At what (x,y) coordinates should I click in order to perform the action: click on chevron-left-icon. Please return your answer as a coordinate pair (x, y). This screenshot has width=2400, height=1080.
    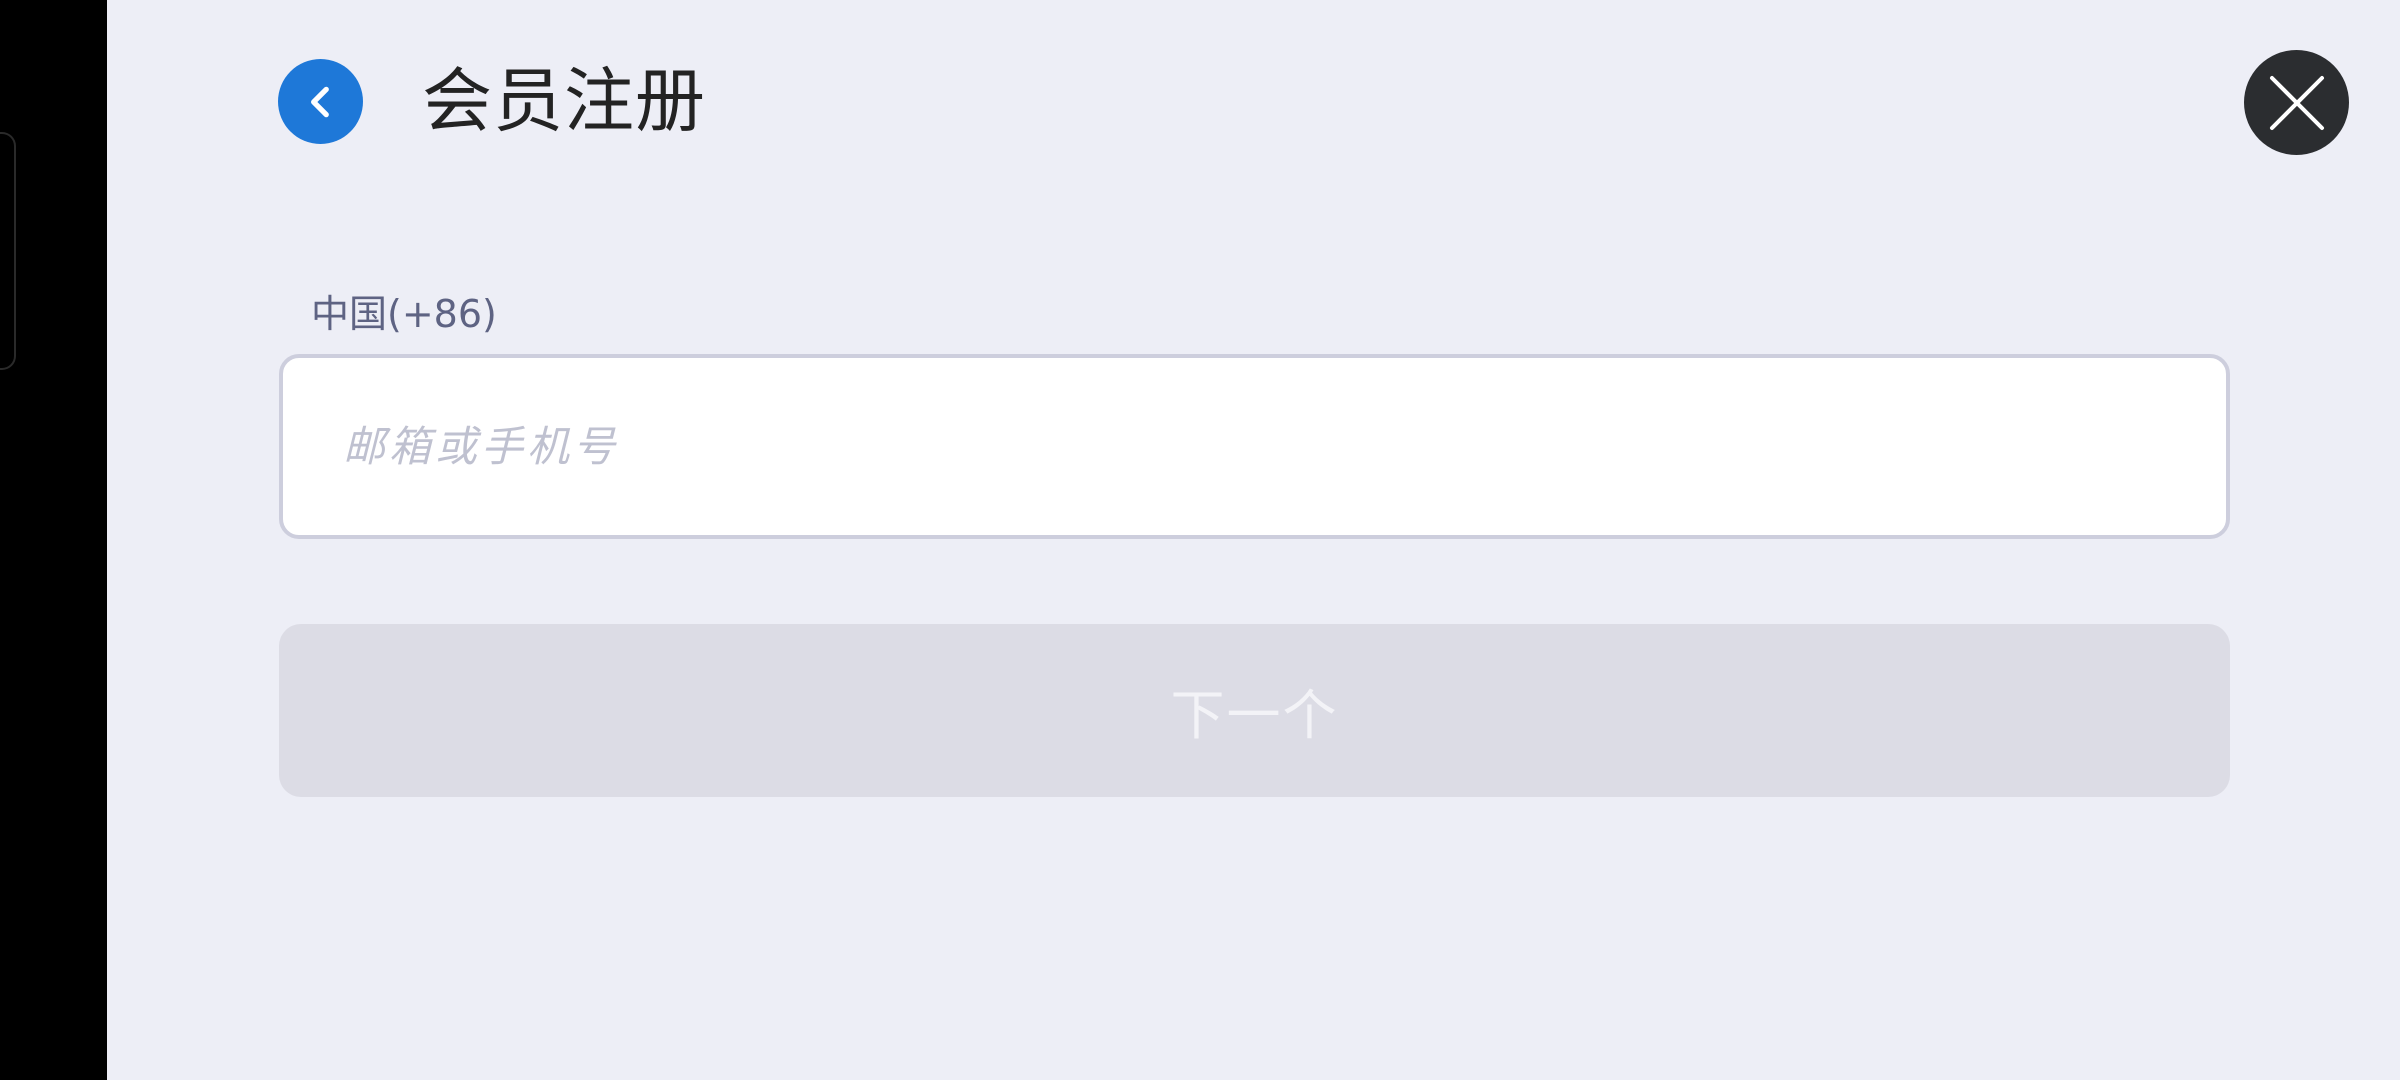
    Looking at the image, I should click on (321, 102).